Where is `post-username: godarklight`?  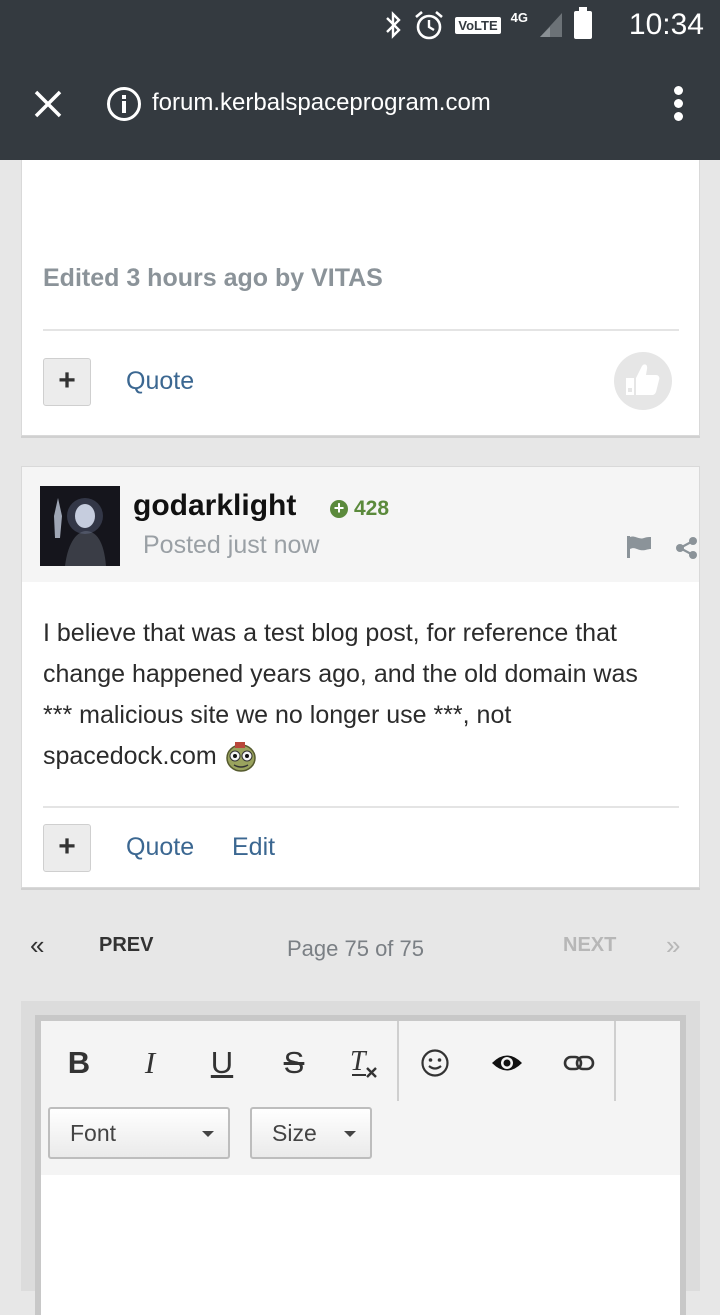
post-username: godarklight is located at coordinates (214, 506).